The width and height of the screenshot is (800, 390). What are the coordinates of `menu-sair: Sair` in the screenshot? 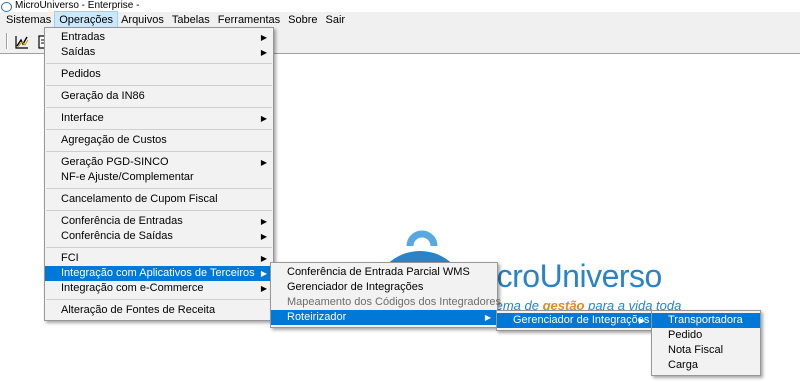 It's located at (336, 20).